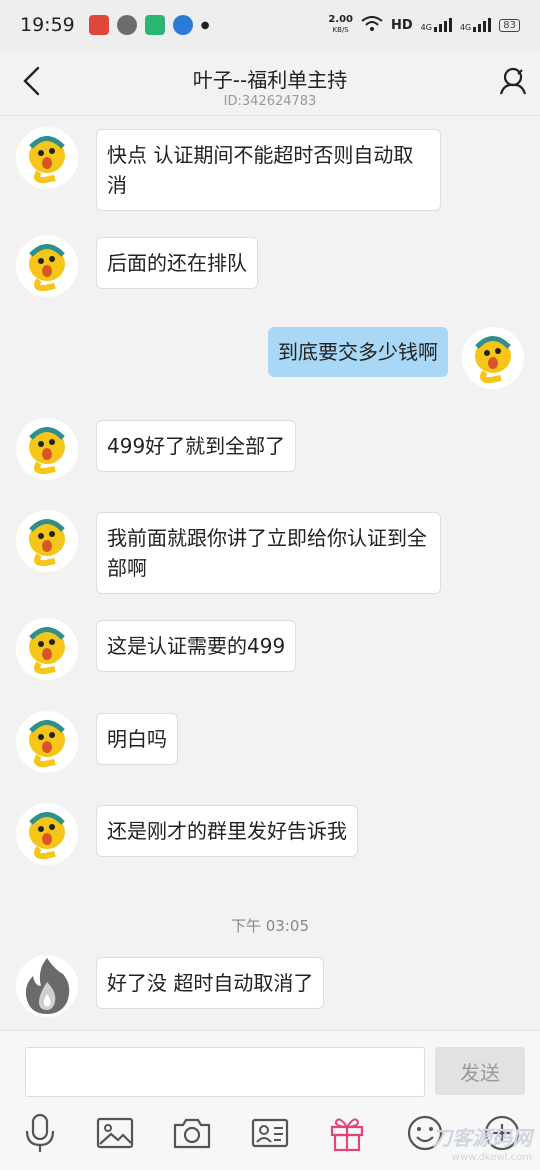 This screenshot has height=1170, width=540. Describe the element at coordinates (126, 25) in the screenshot. I see `wechat-notification-icon` at that location.